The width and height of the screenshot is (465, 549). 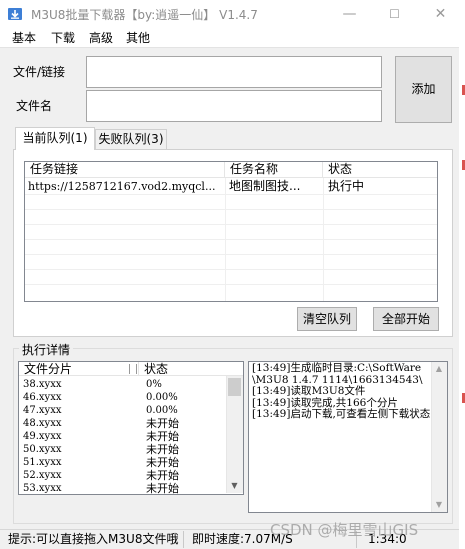 What do you see at coordinates (394, 14) in the screenshot?
I see `maximize-button: ☐` at bounding box center [394, 14].